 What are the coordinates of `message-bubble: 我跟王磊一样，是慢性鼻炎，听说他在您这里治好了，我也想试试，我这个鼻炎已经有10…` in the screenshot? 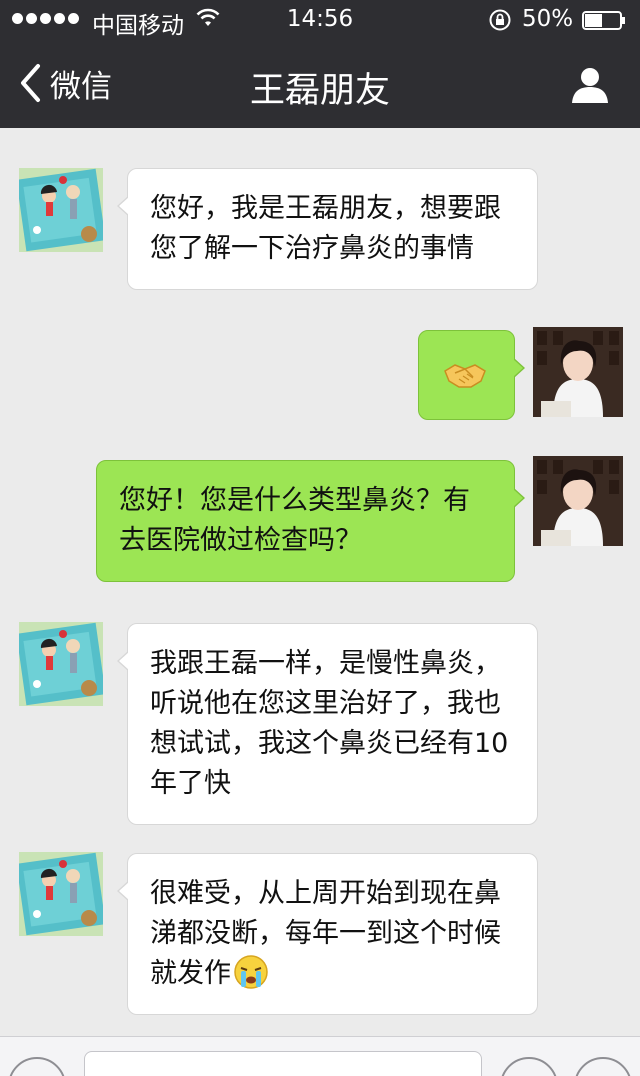 It's located at (327, 724).